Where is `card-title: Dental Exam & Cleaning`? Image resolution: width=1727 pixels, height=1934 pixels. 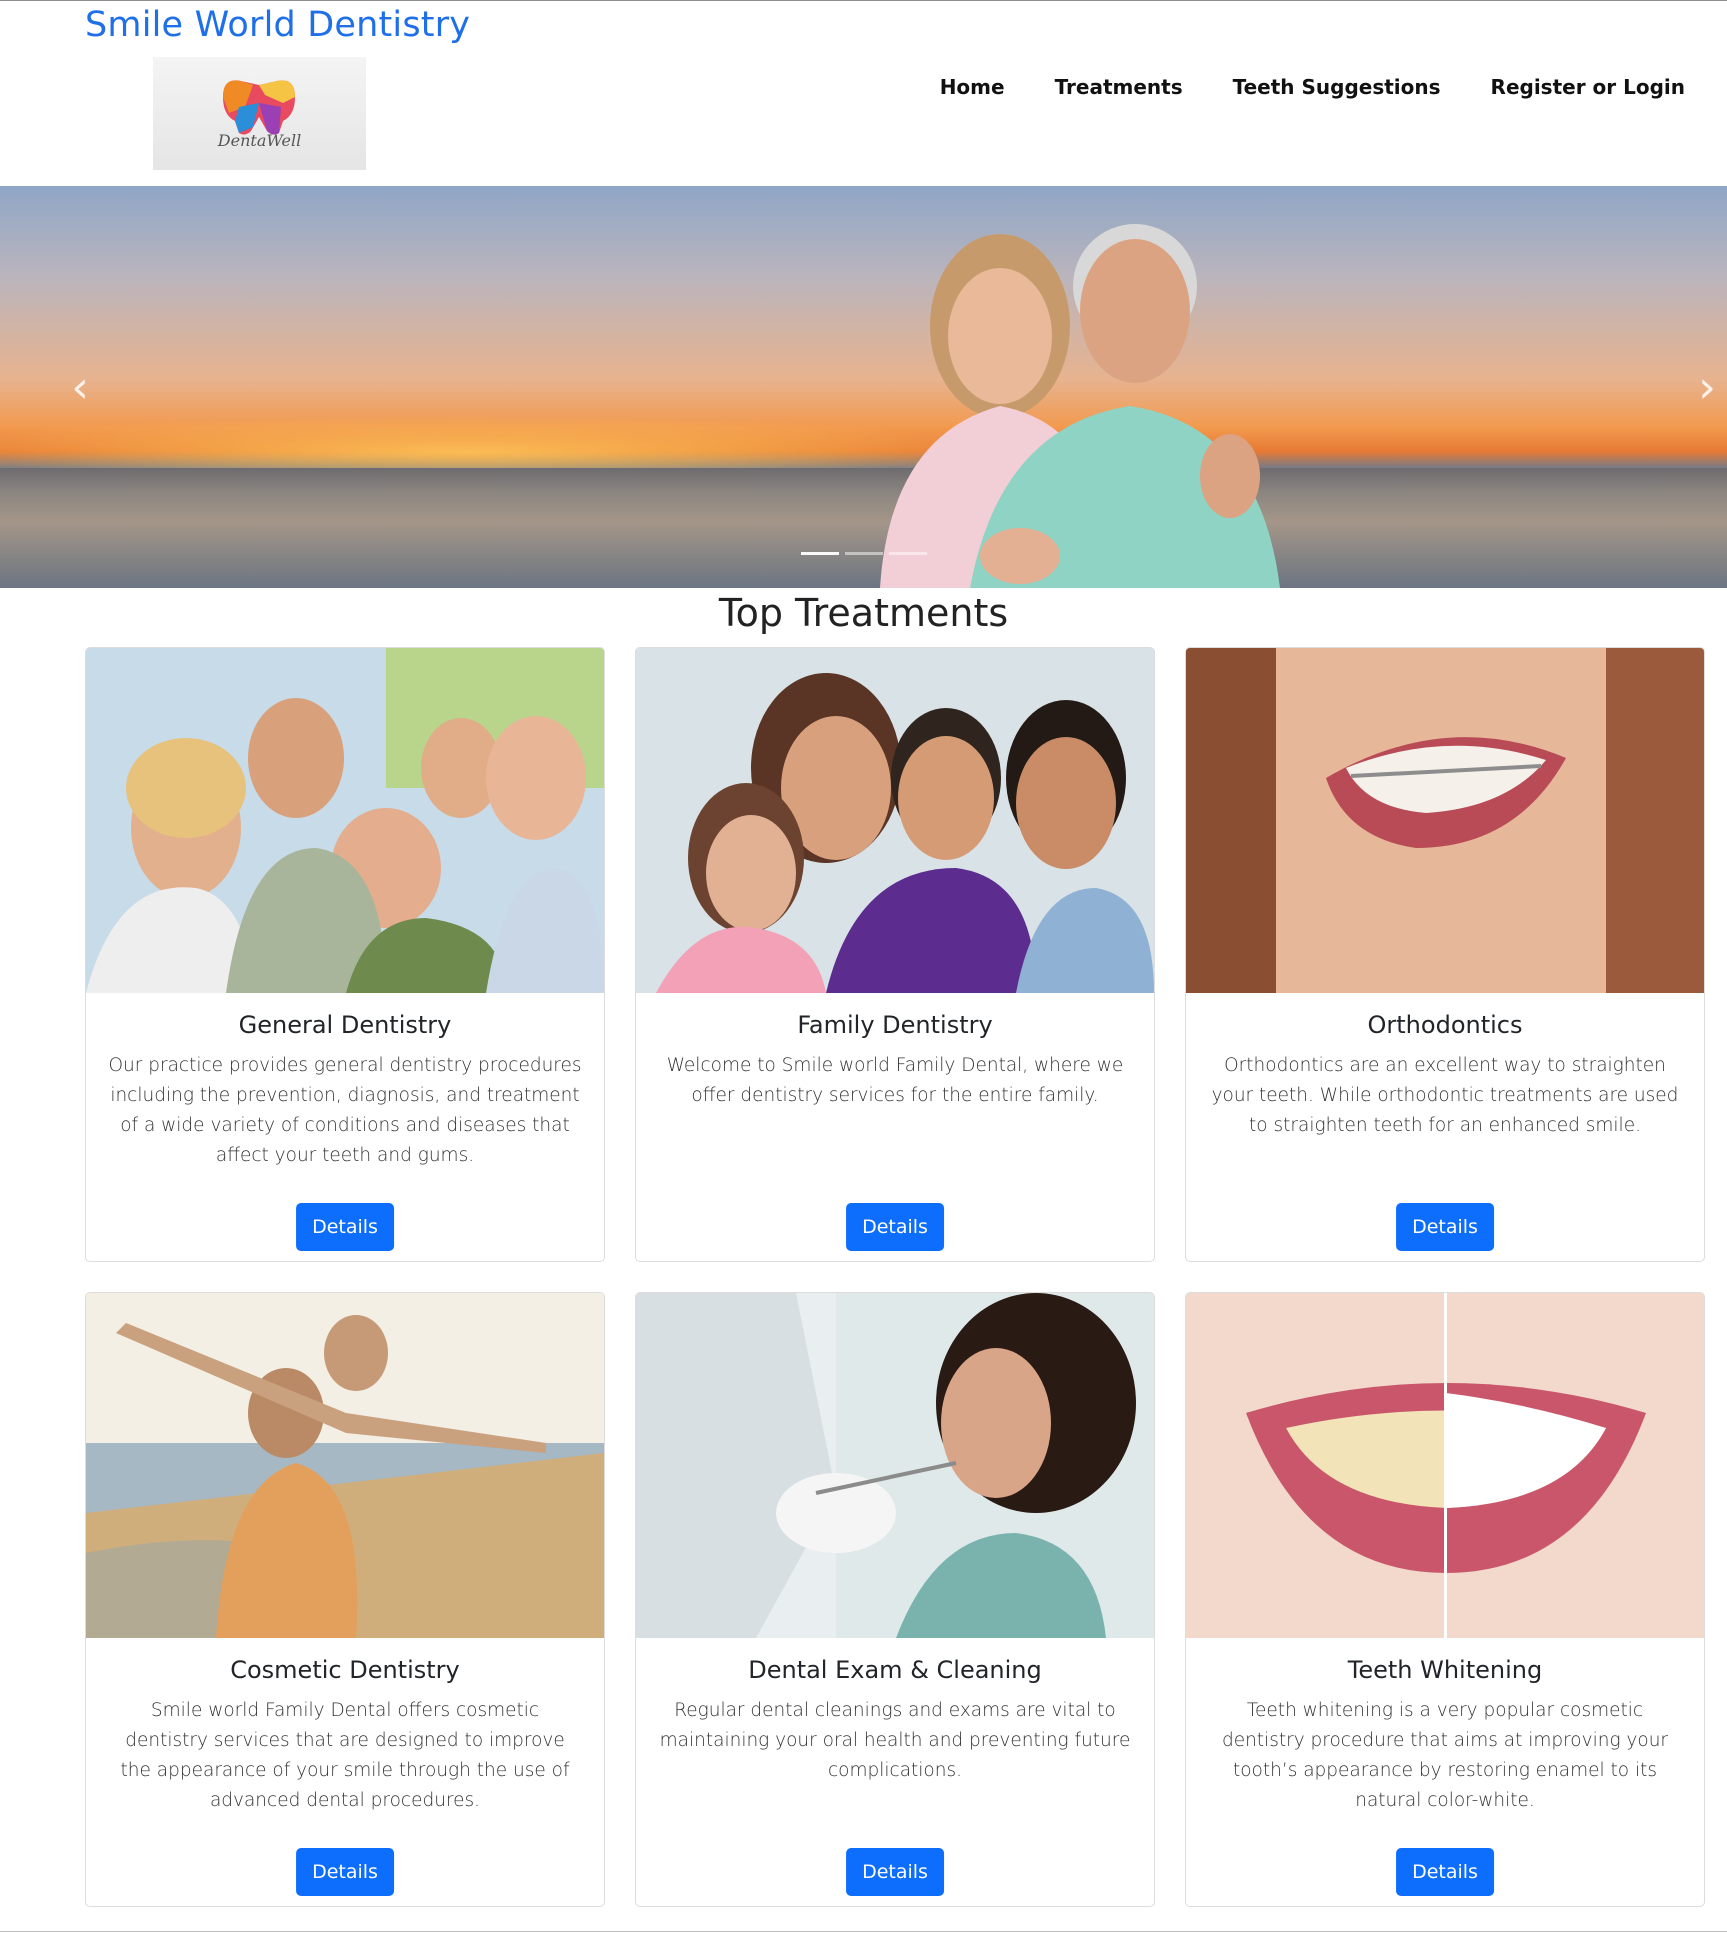
card-title: Dental Exam & Cleaning is located at coordinates (895, 1670).